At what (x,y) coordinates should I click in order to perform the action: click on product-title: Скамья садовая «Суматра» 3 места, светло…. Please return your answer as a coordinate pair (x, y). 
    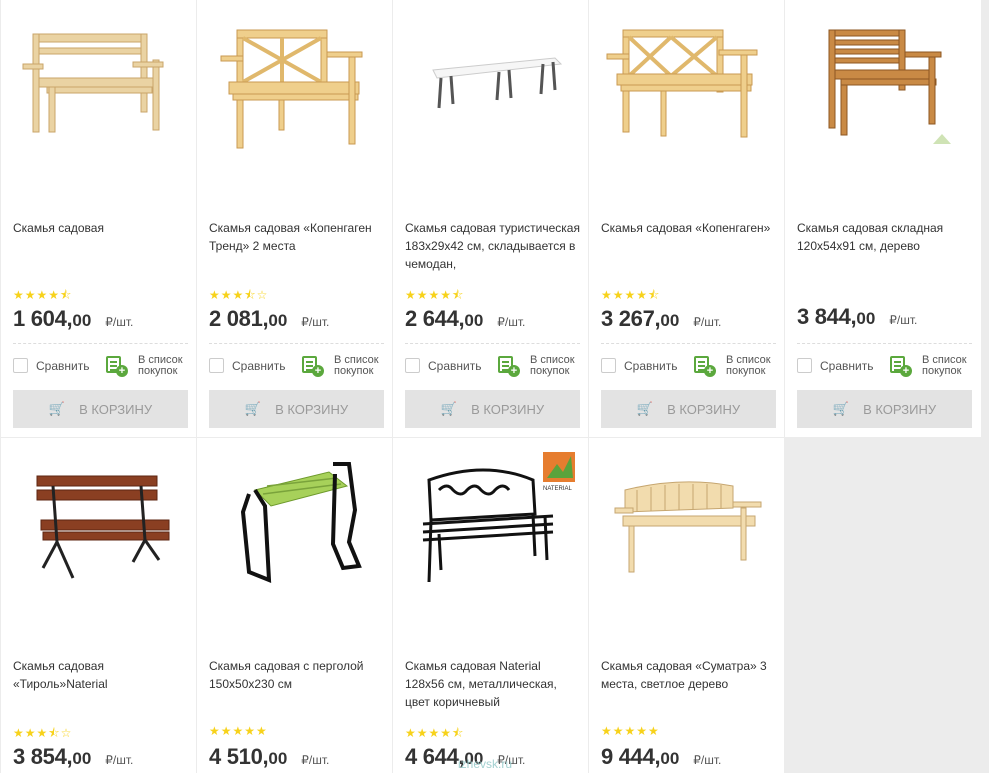
    Looking at the image, I should click on (688, 675).